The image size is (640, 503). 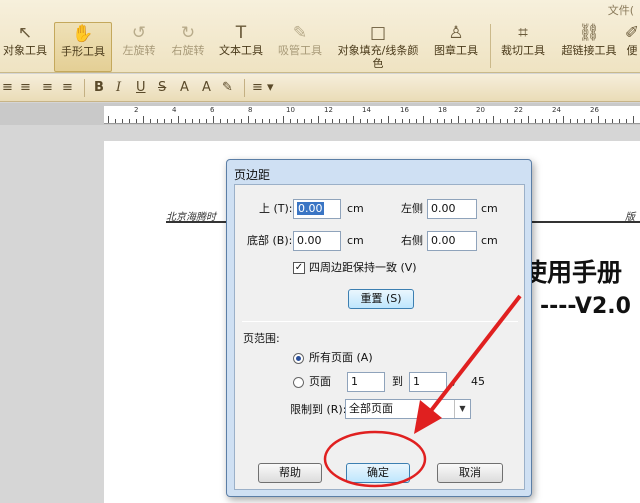 I want to click on keep-same-checkbox: ✓, so click(x=299, y=268).